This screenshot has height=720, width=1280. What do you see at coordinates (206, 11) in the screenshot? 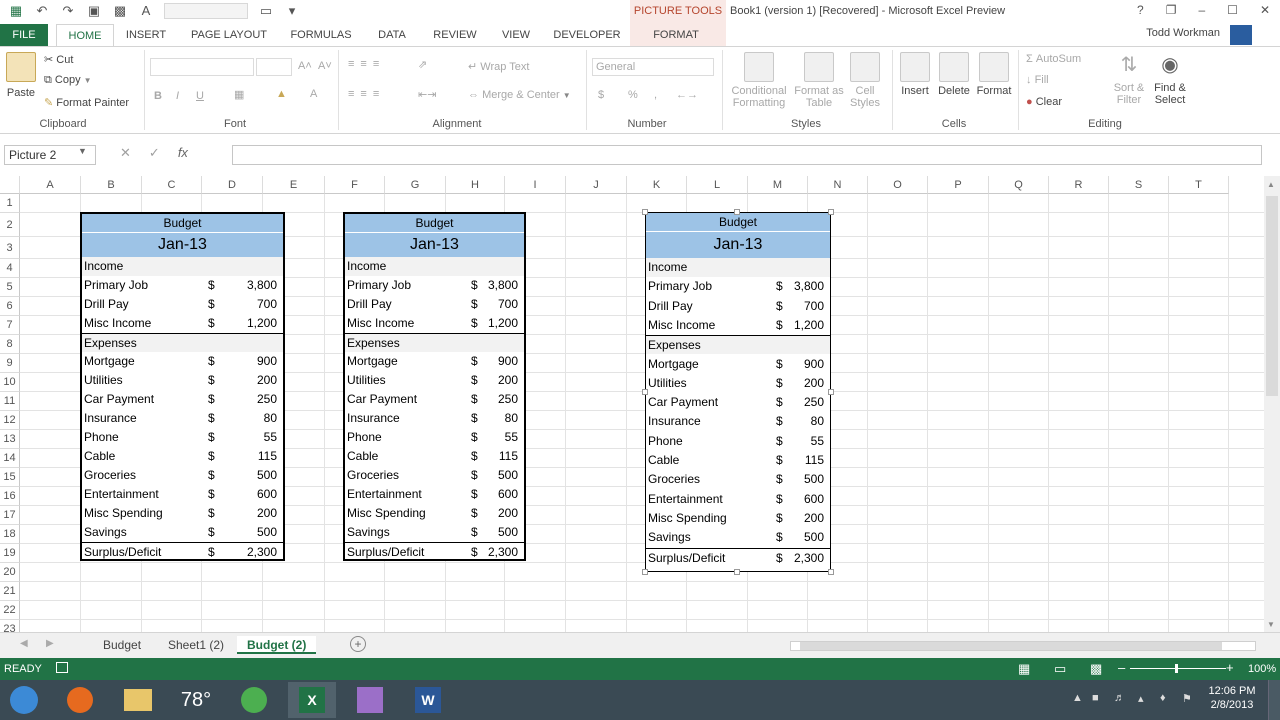
I see `qat-font-box` at bounding box center [206, 11].